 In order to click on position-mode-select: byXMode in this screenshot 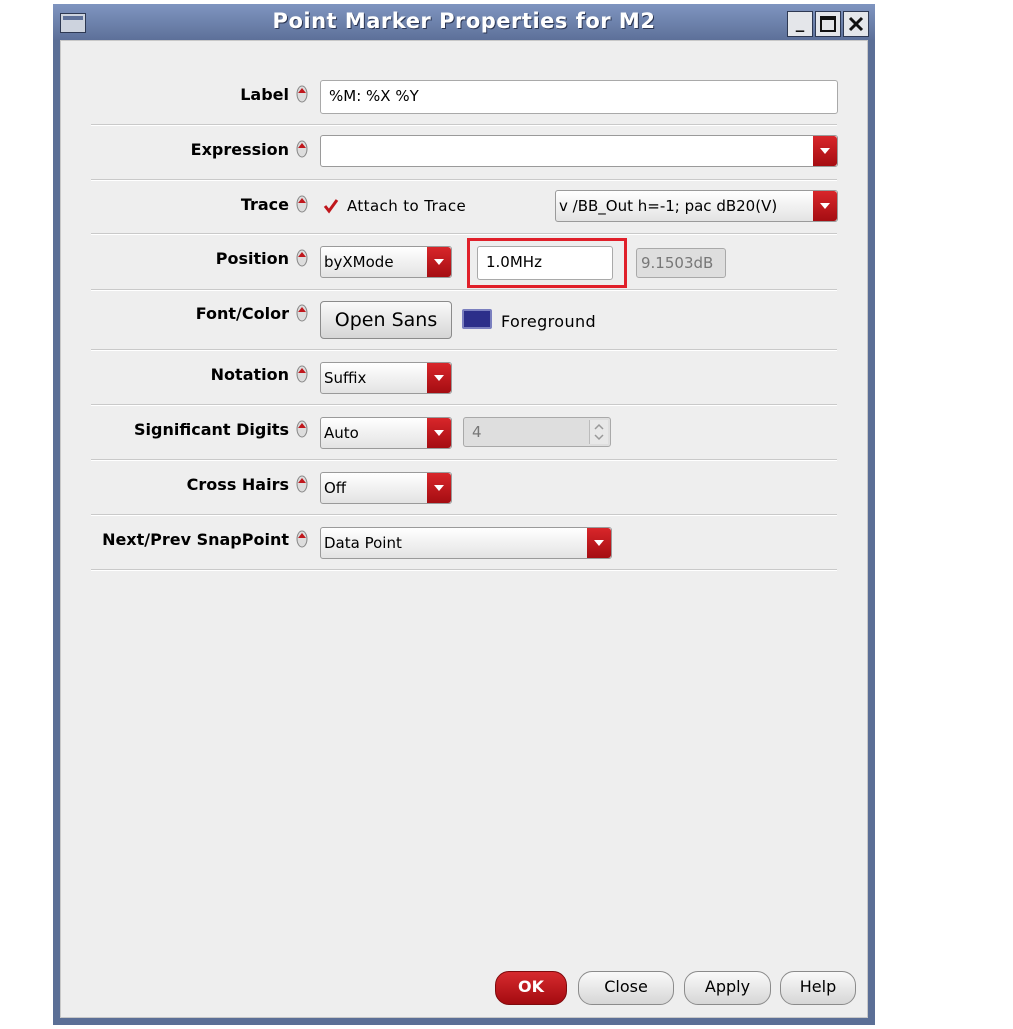, I will do `click(386, 262)`.